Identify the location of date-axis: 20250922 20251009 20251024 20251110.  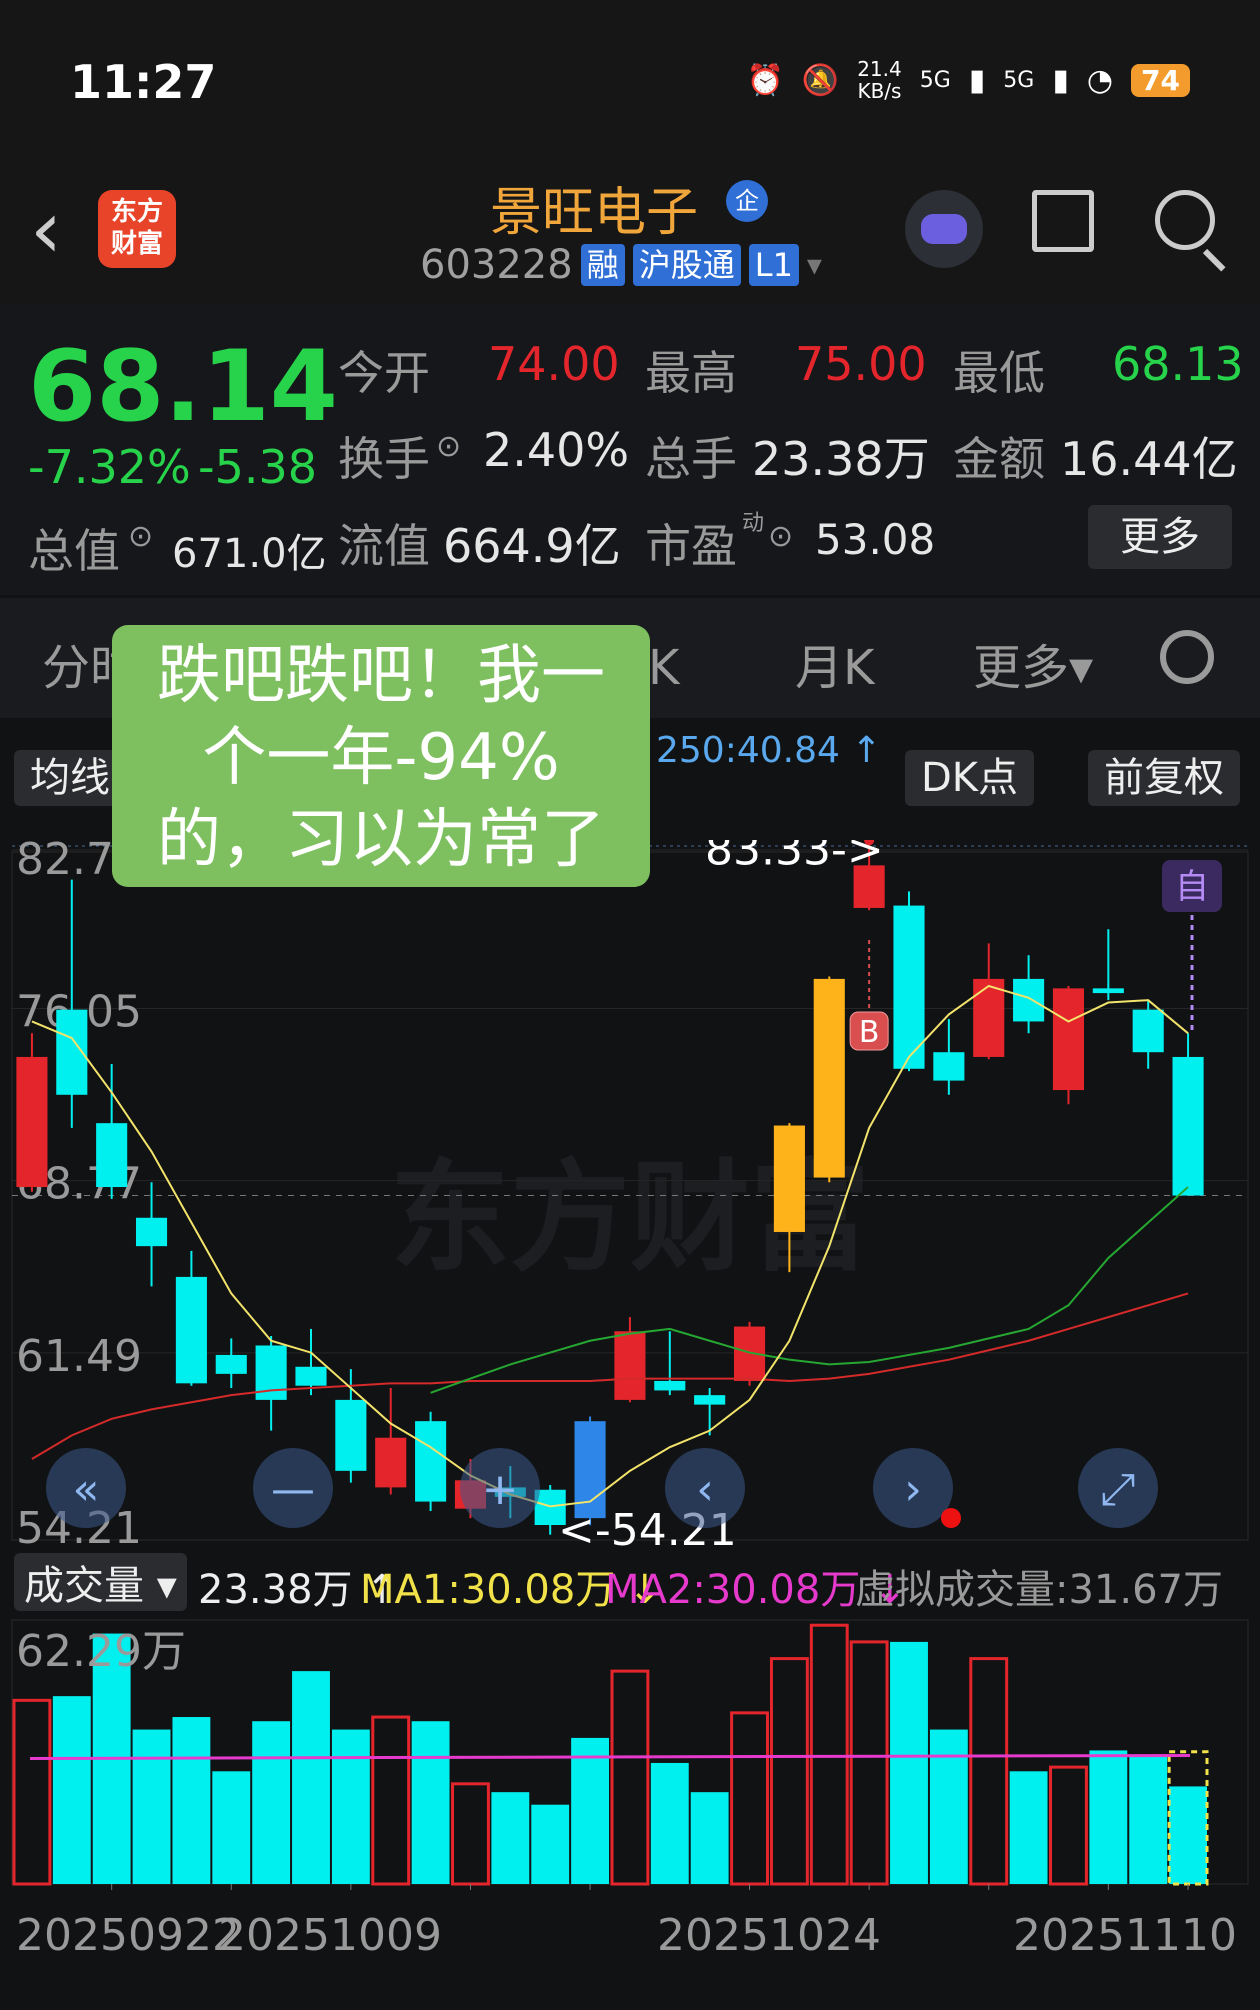
(630, 1940).